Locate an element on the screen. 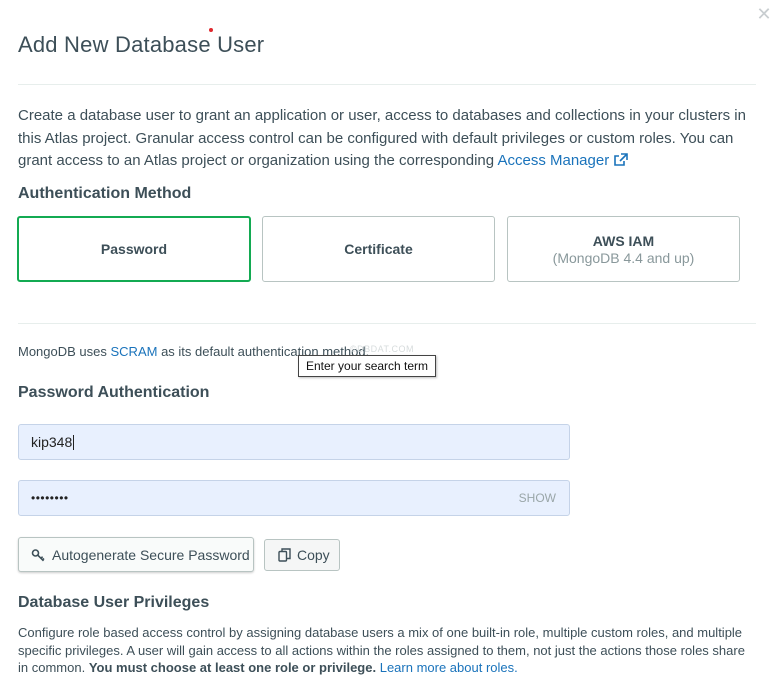 Image resolution: width=776 pixels, height=697 pixels. password-auth-heading: Password Authentication is located at coordinates (114, 392).